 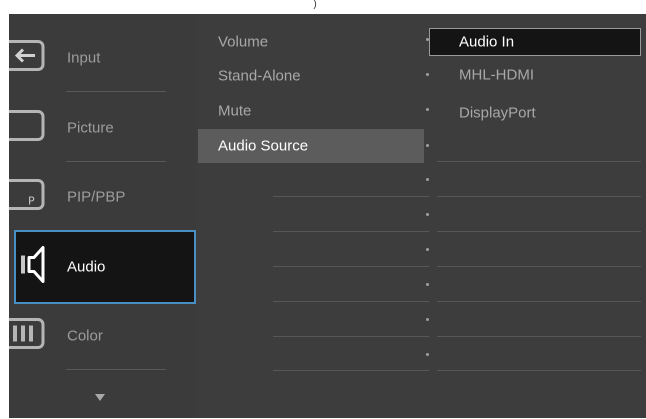 I want to click on setting-label: Volume, so click(x=243, y=42).